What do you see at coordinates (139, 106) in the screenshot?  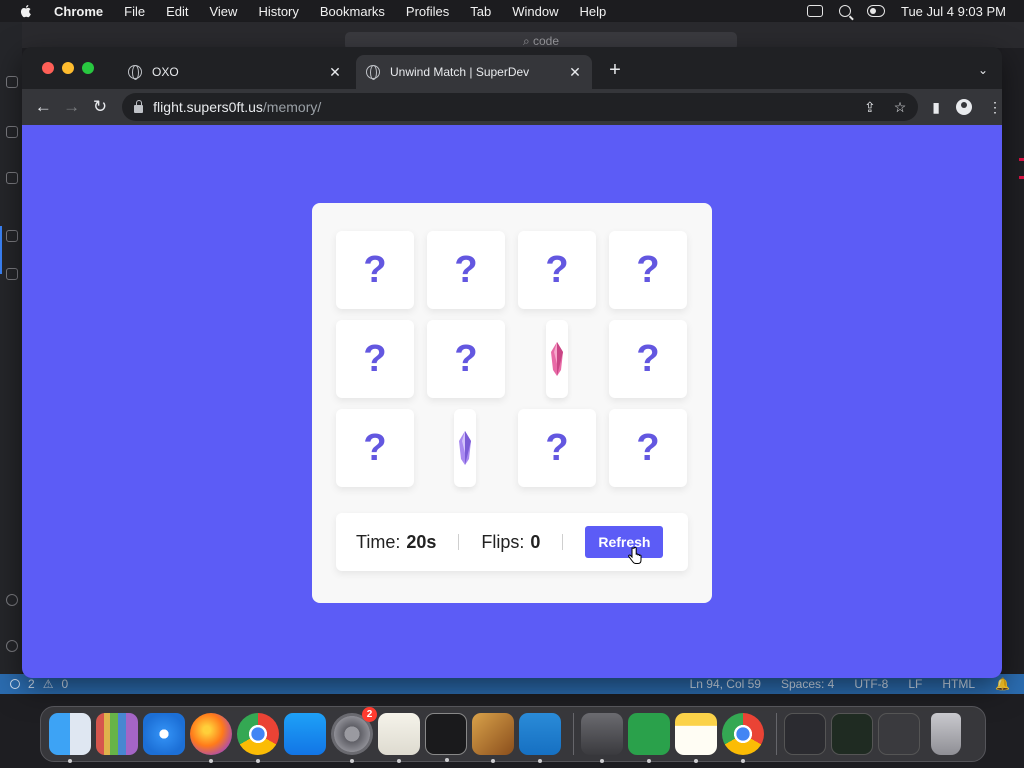 I see `lock-icon` at bounding box center [139, 106].